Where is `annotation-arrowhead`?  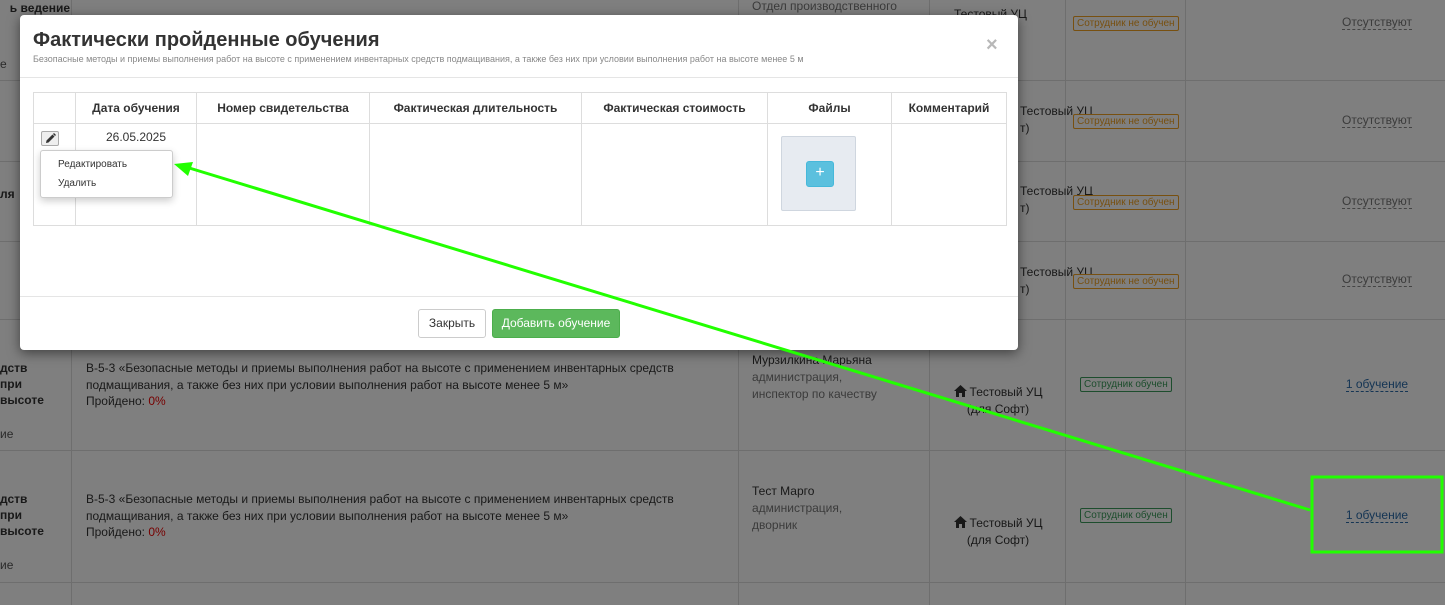
annotation-arrowhead is located at coordinates (183, 169).